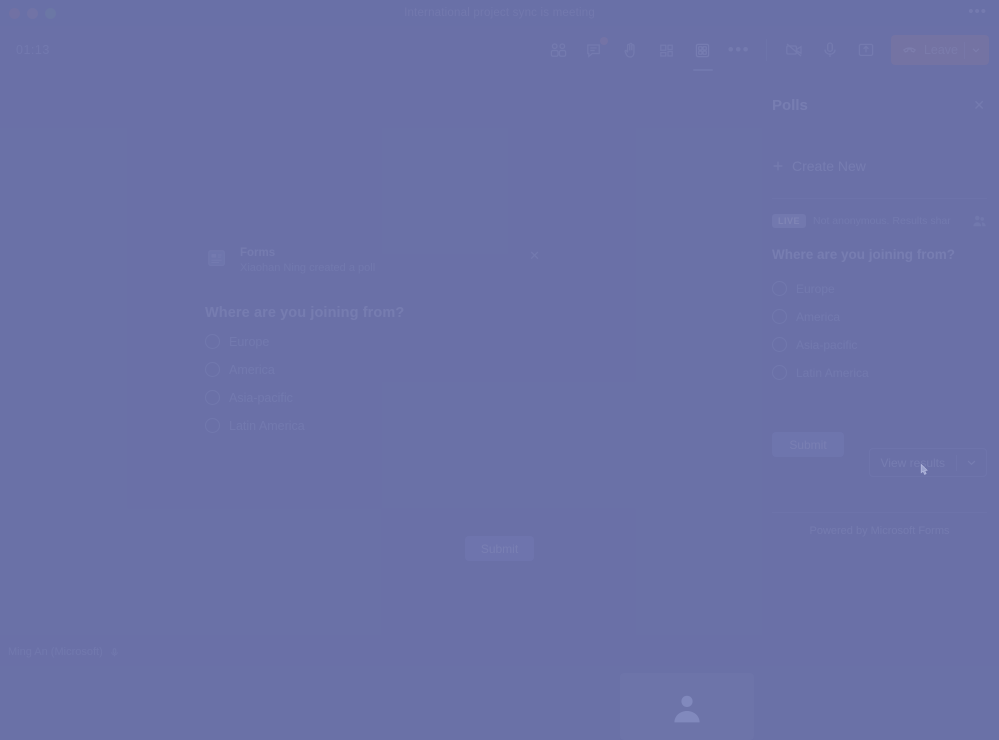  I want to click on breakout-rooms-icon, so click(667, 50).